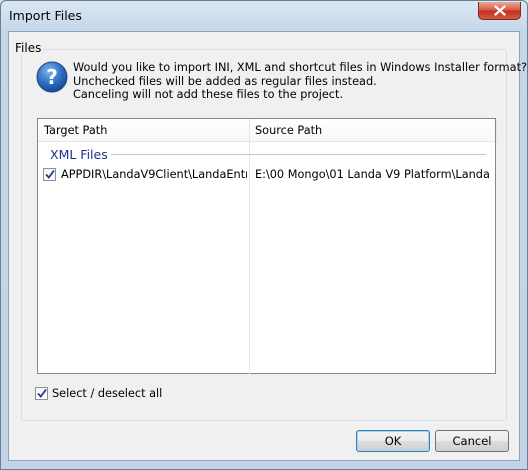 This screenshot has width=528, height=470. Describe the element at coordinates (107, 393) in the screenshot. I see `select-all-label: Select / deselect all` at that location.